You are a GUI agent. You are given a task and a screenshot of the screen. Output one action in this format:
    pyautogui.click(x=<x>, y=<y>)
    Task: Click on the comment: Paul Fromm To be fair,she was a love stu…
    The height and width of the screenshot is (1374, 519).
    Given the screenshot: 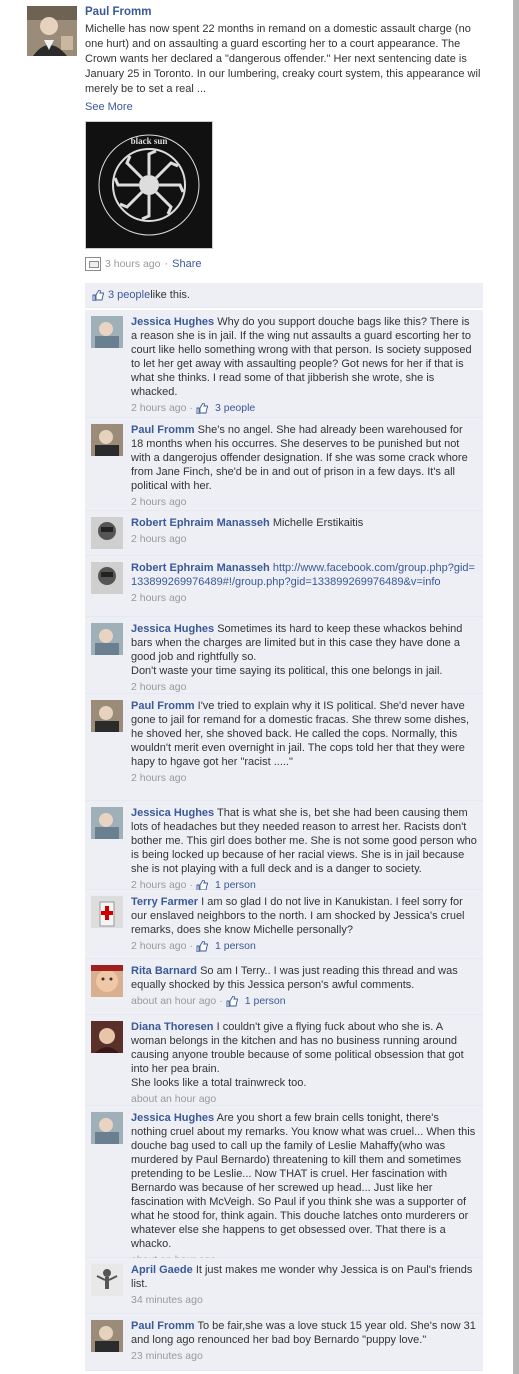 What is the action you would take?
    pyautogui.click(x=284, y=1342)
    